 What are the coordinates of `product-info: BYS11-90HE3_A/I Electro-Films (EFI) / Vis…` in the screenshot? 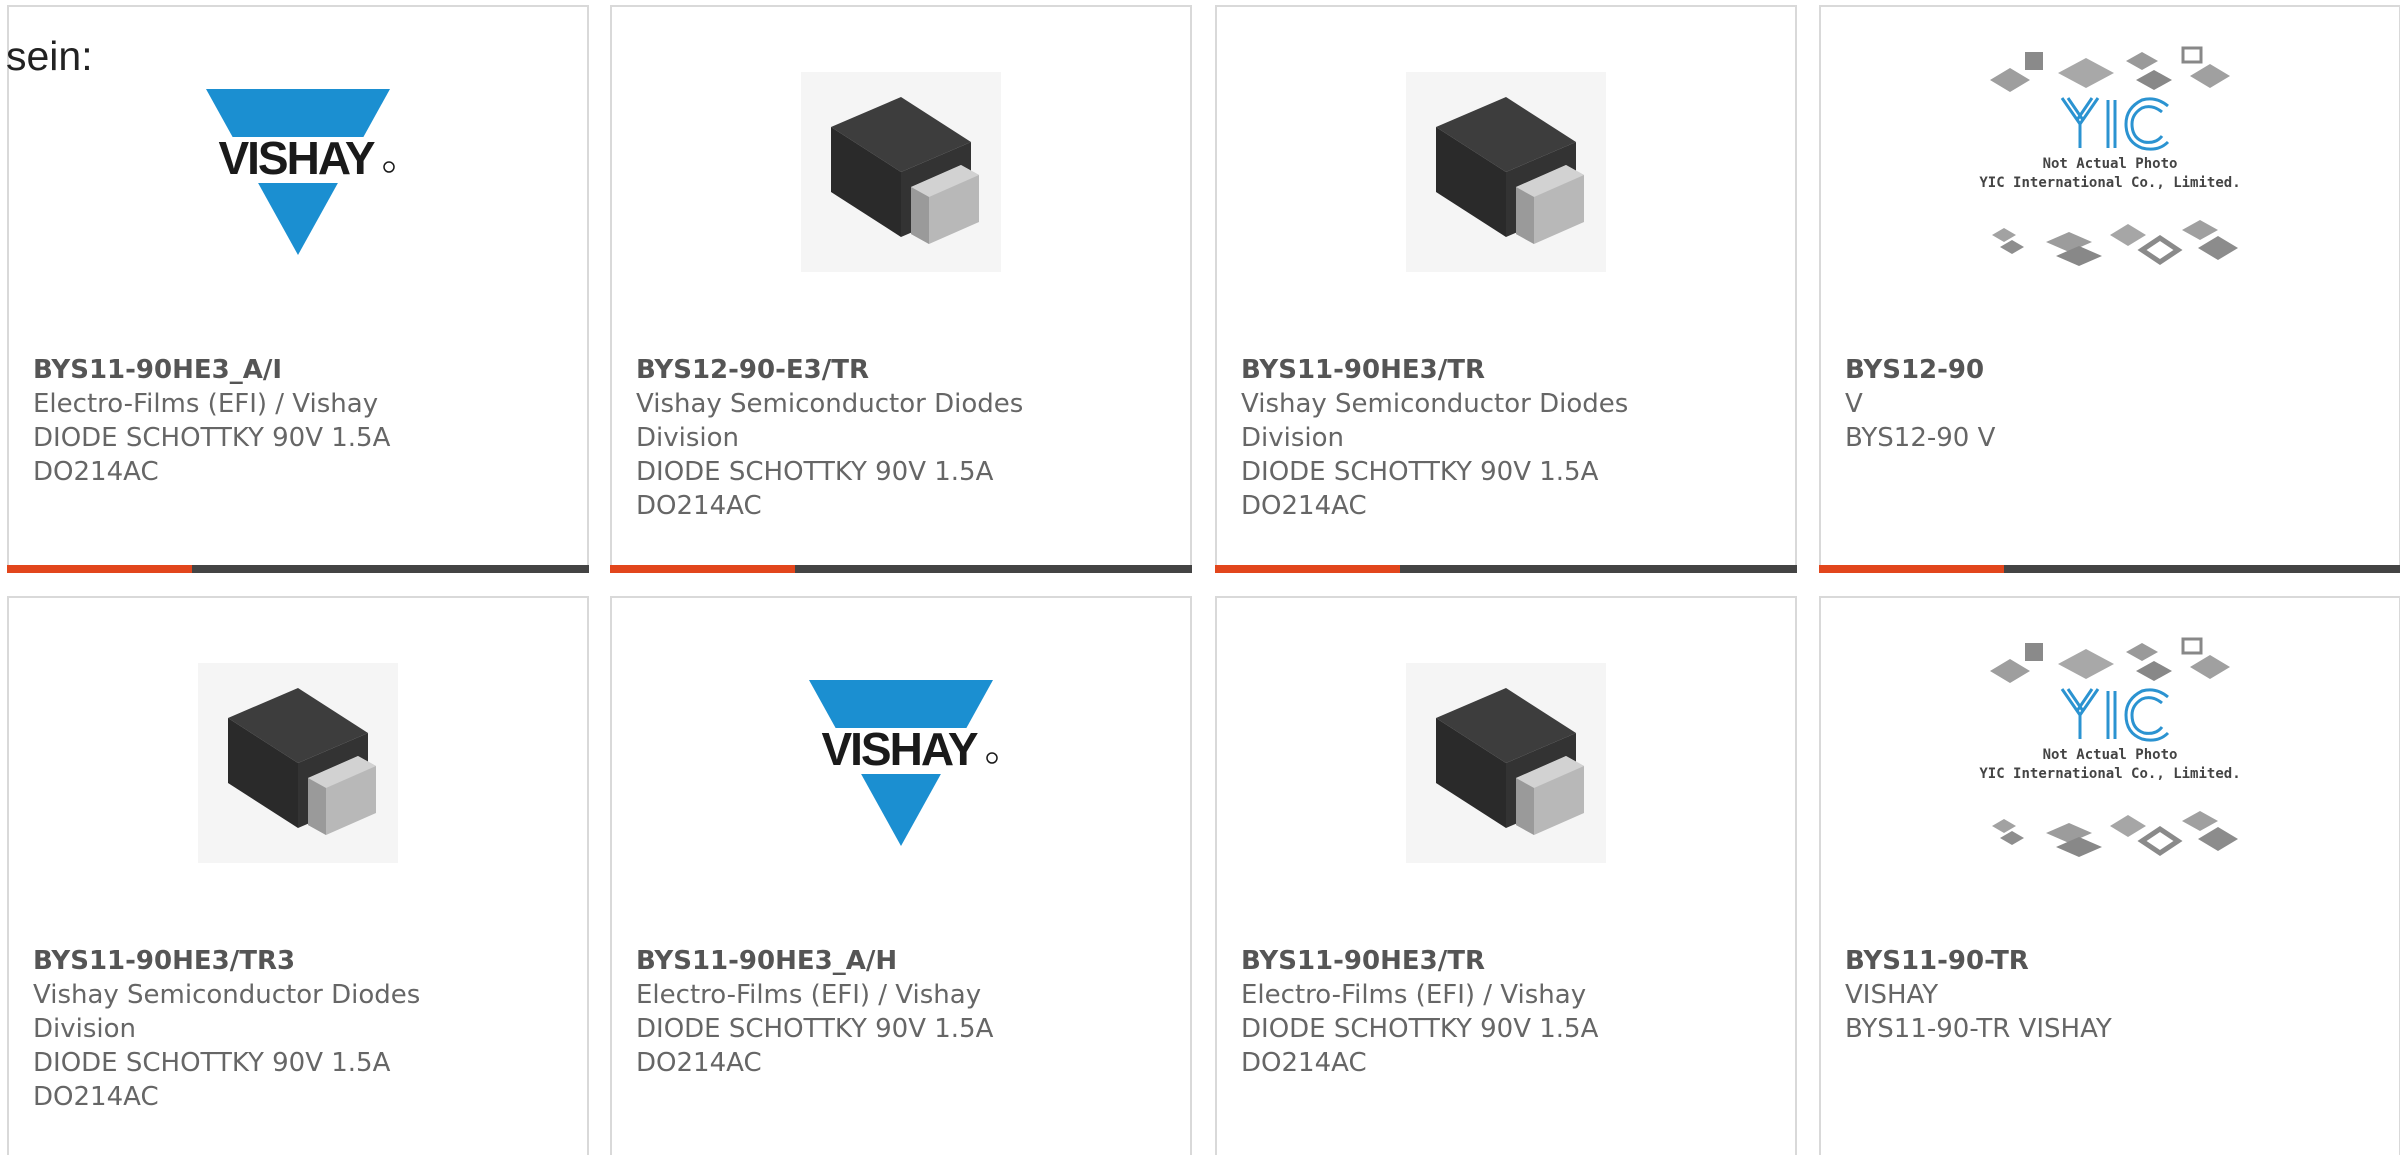 It's located at (298, 421).